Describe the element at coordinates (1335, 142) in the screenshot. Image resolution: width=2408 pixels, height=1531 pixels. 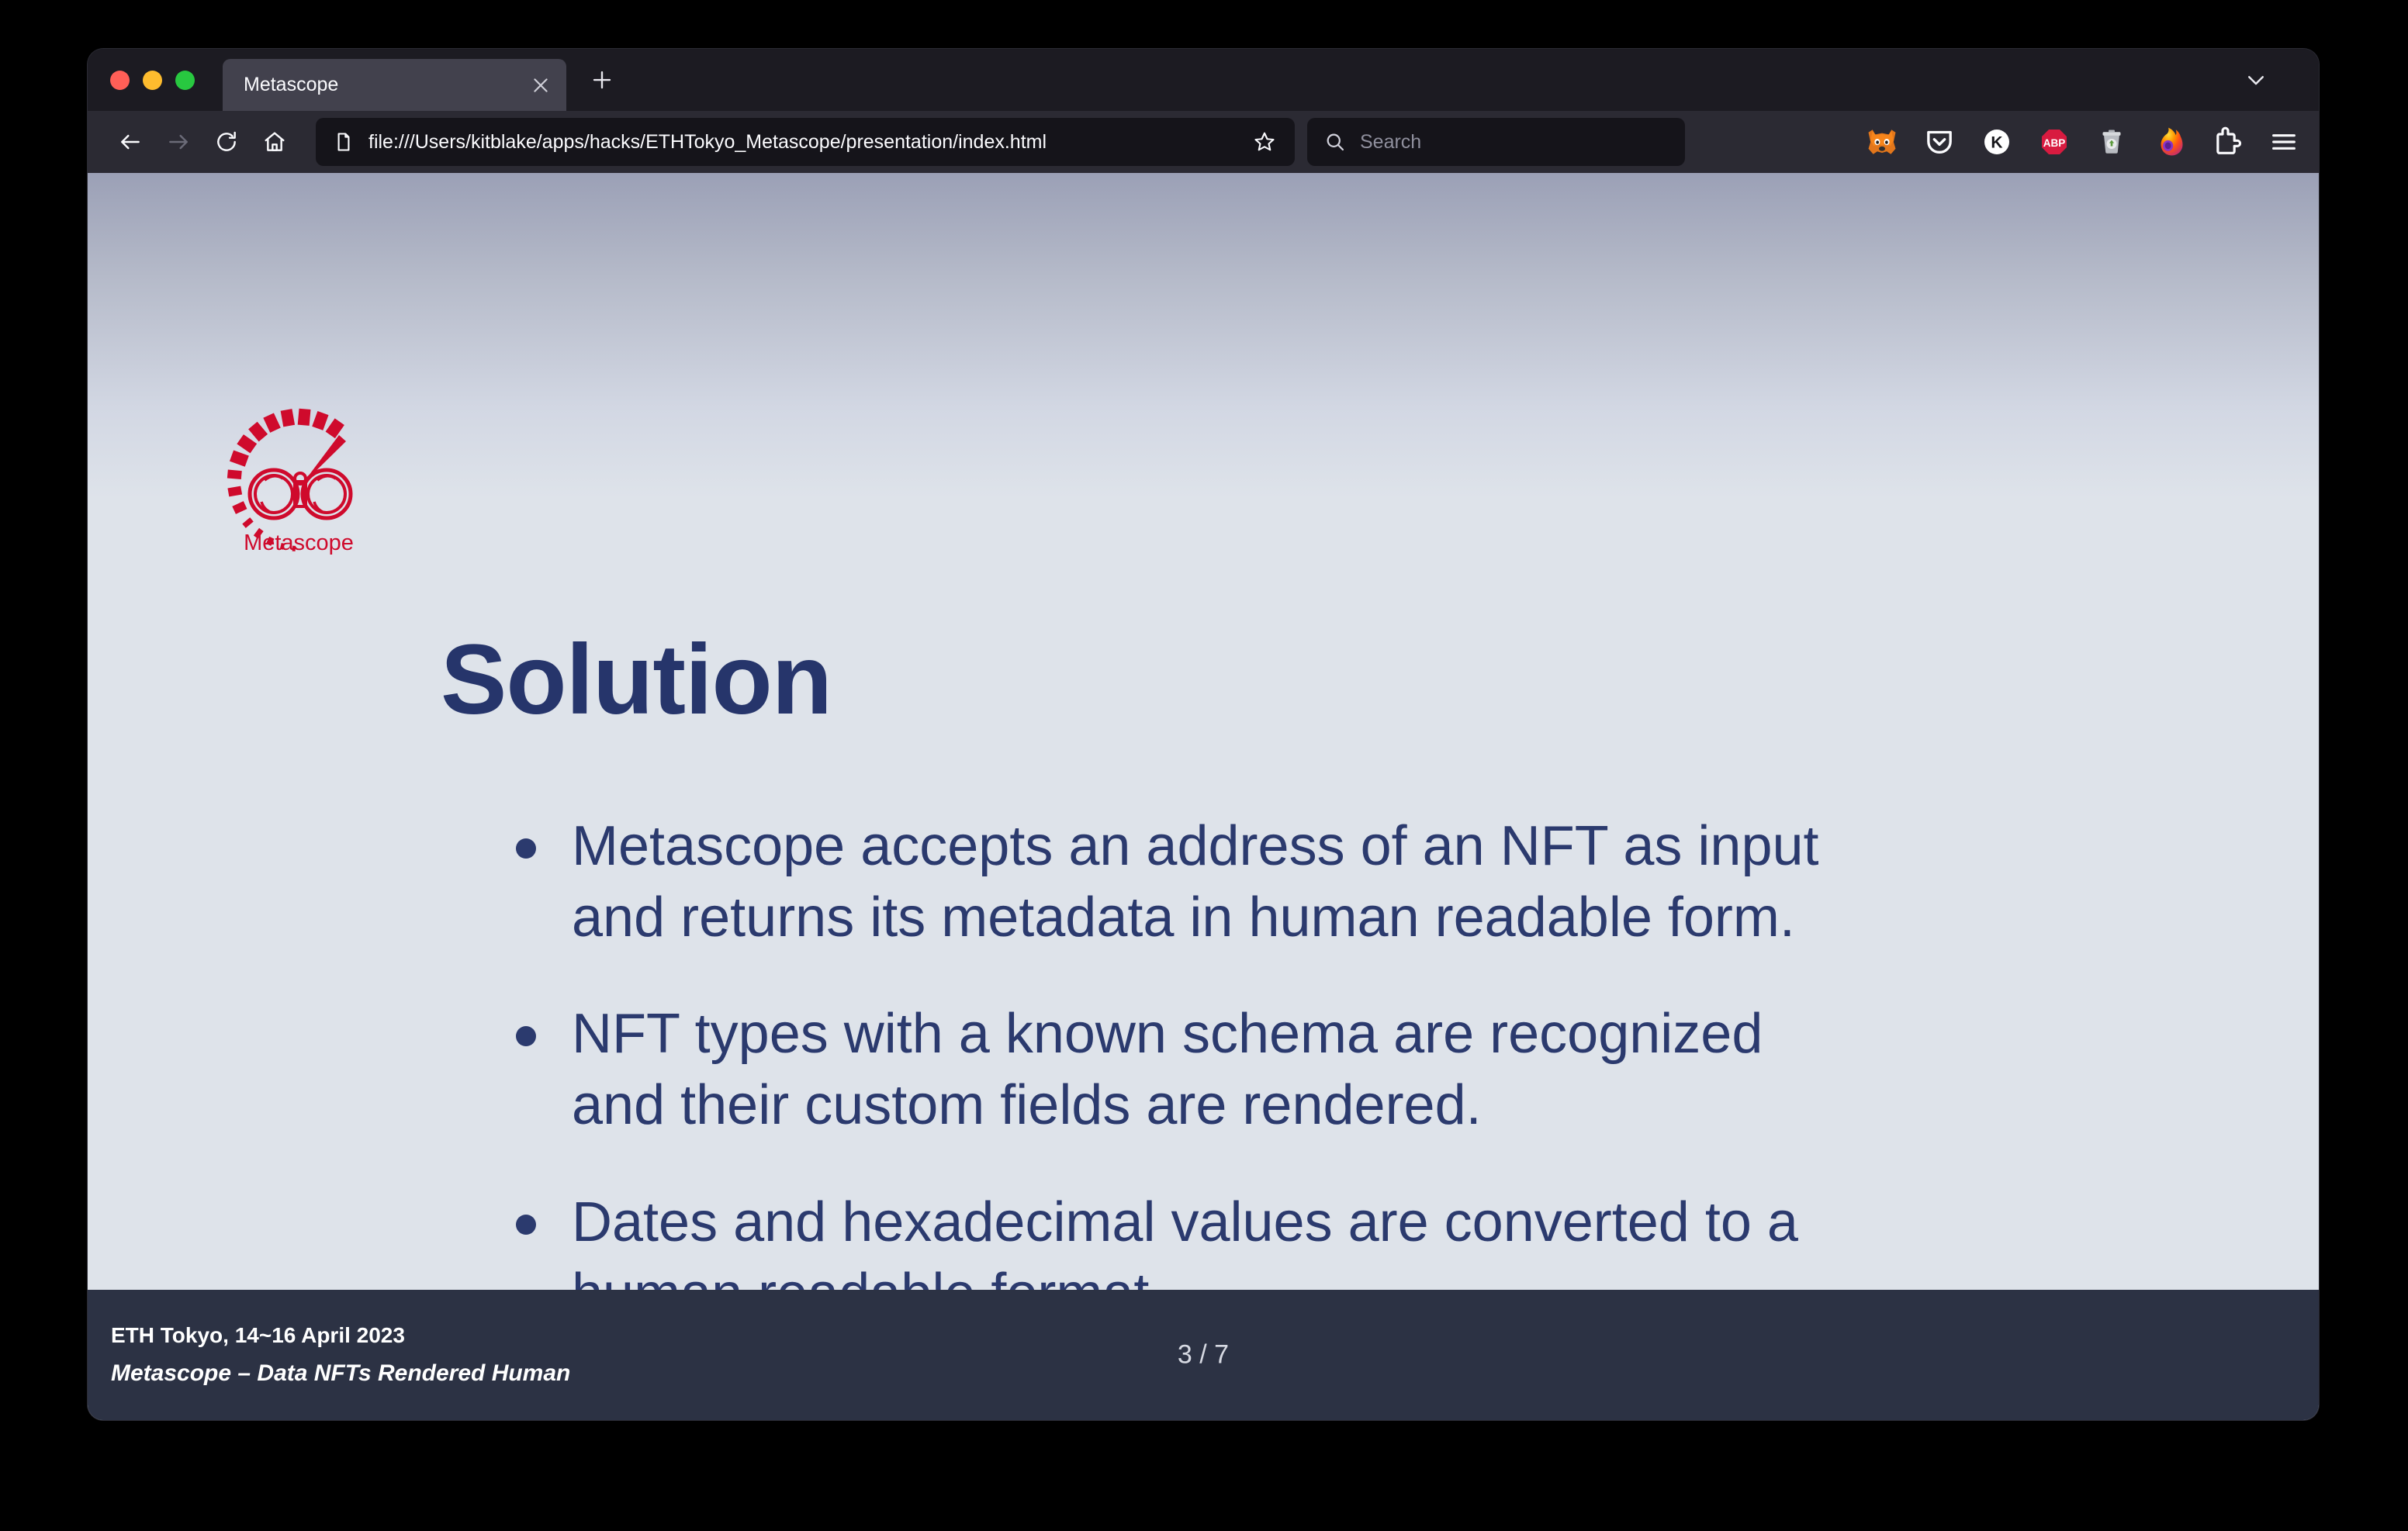
I see `search-icon` at that location.